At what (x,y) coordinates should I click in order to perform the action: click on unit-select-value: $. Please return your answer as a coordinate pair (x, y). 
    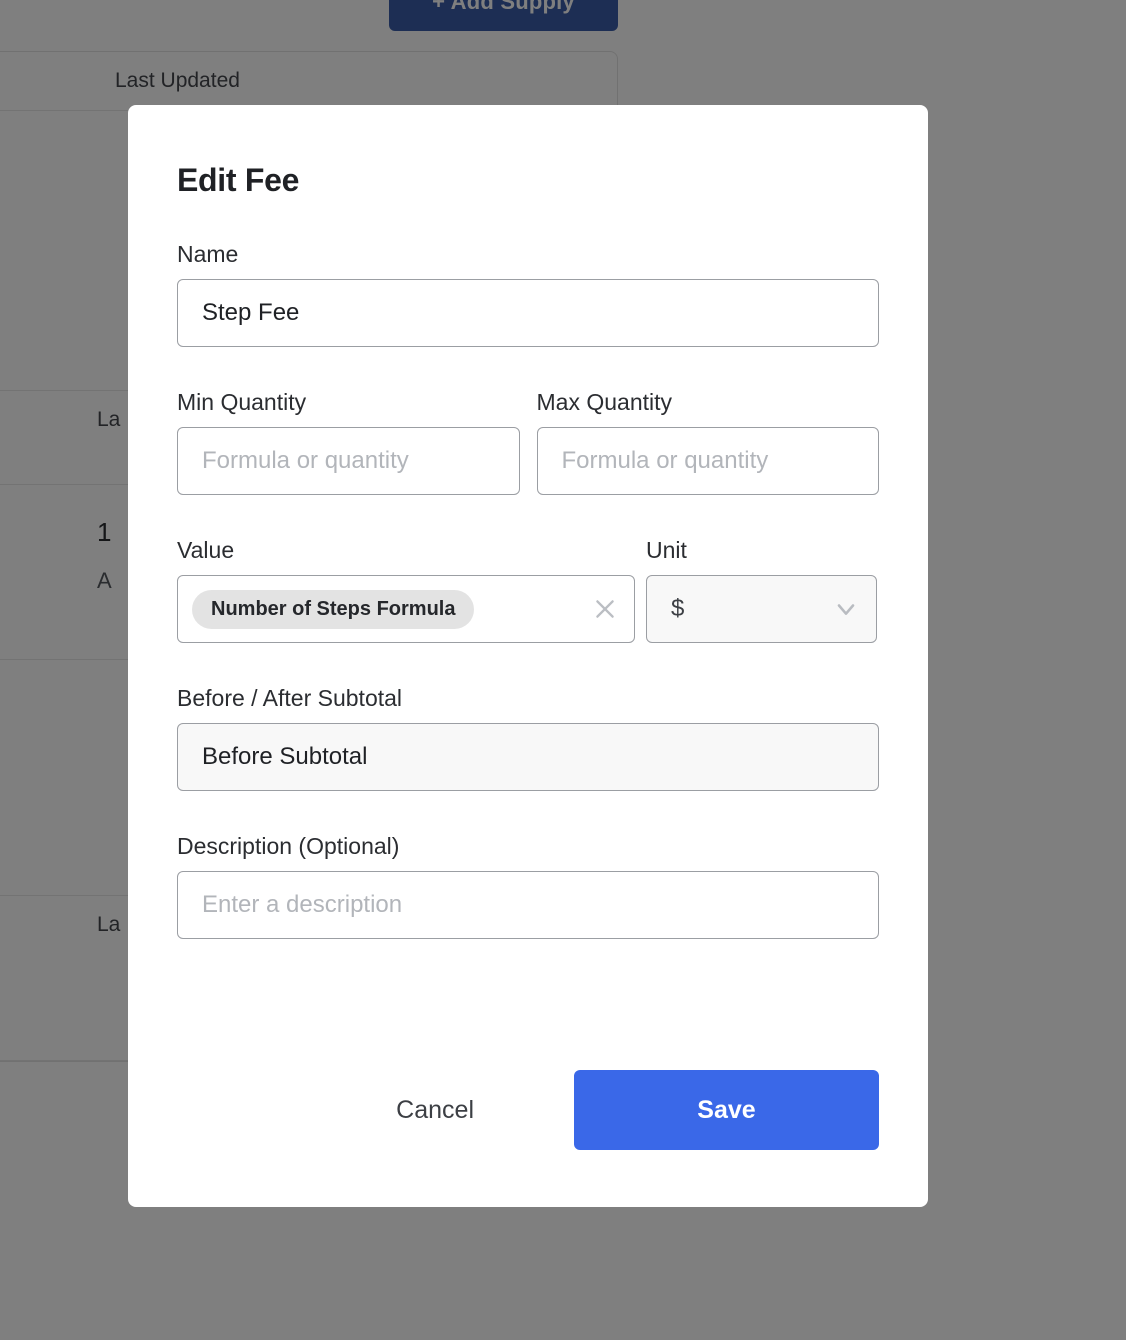
    Looking at the image, I should click on (678, 608).